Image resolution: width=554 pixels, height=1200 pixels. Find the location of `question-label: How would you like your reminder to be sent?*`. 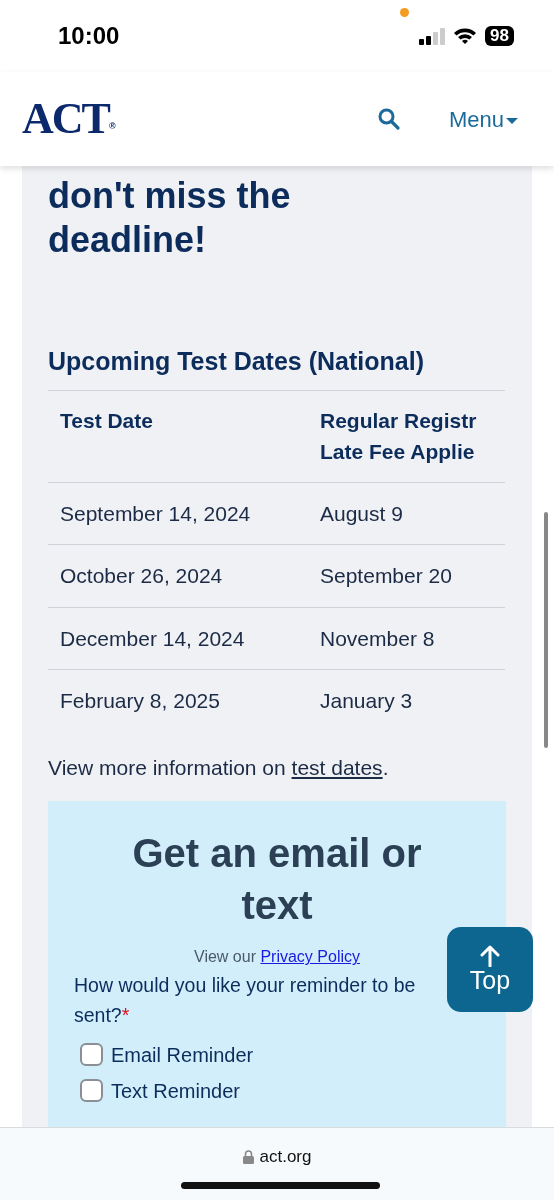

question-label: How would you like your reminder to be sent?* is located at coordinates (245, 1000).